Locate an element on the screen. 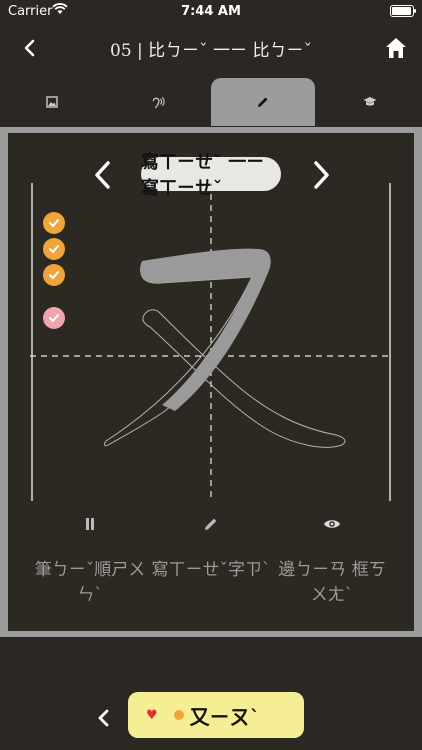 The image size is (422, 750). border-toggle-button: 邊ㄅㄧㄢ 框ㄎㄨㄤˋ is located at coordinates (332, 561).